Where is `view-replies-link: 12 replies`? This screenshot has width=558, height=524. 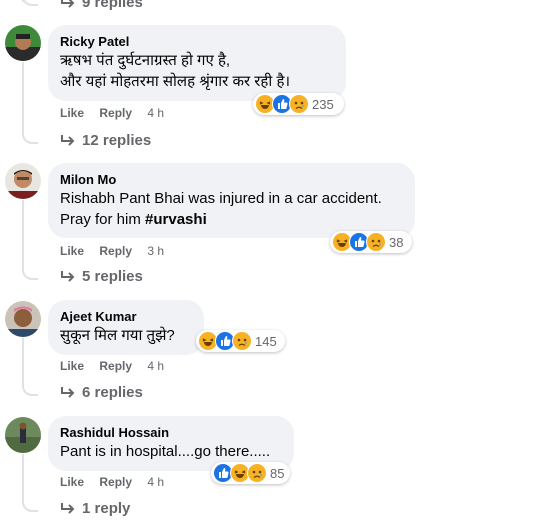 view-replies-link: 12 replies is located at coordinates (105, 140).